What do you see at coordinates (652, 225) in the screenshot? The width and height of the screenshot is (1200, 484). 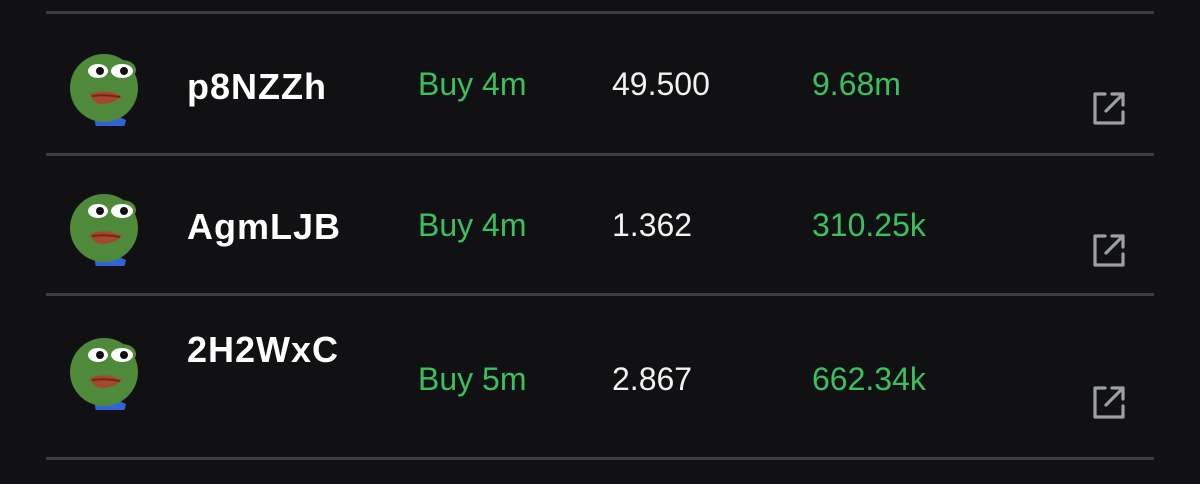 I see `trade-amount: 1.362` at bounding box center [652, 225].